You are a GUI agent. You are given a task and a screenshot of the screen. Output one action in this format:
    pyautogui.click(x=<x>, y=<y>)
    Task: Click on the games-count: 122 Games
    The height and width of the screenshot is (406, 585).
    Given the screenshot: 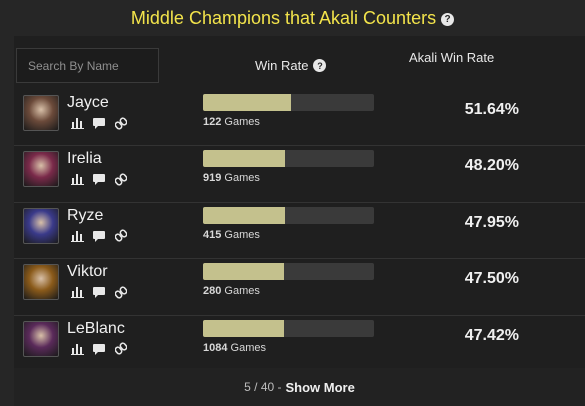 What is the action you would take?
    pyautogui.click(x=231, y=122)
    